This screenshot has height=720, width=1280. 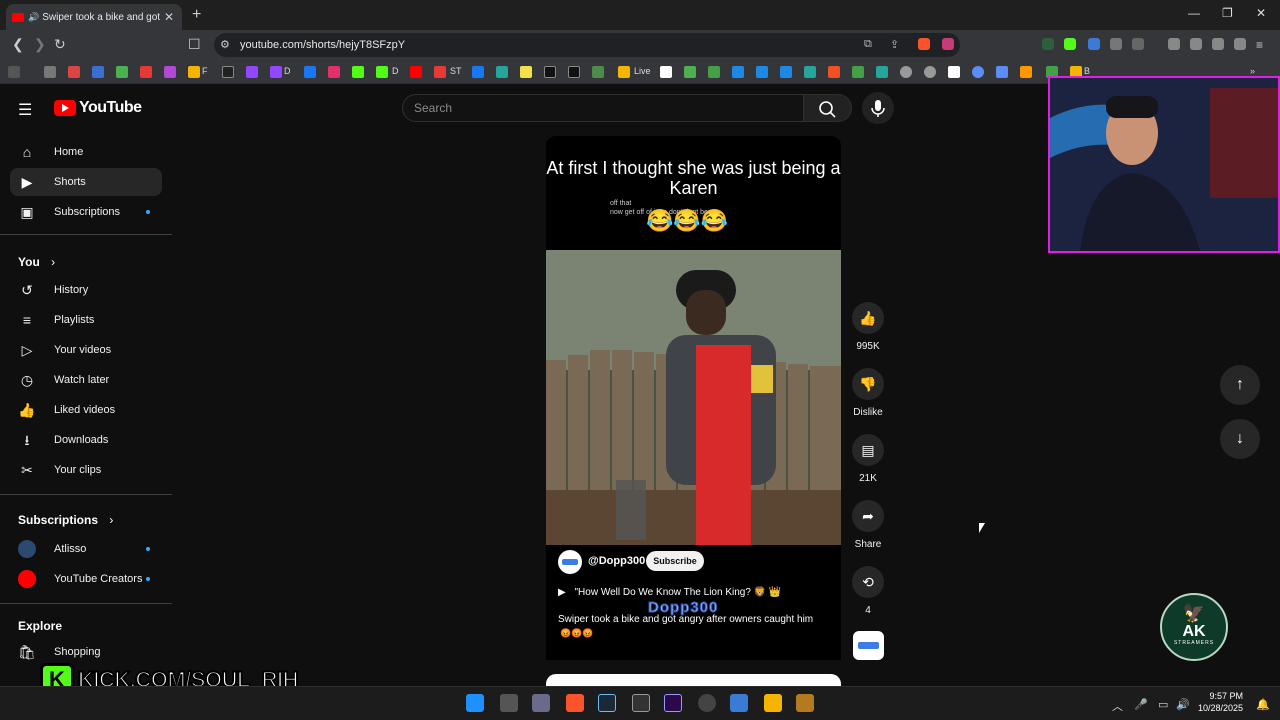 What do you see at coordinates (666, 72) in the screenshot?
I see `amazon-icon` at bounding box center [666, 72].